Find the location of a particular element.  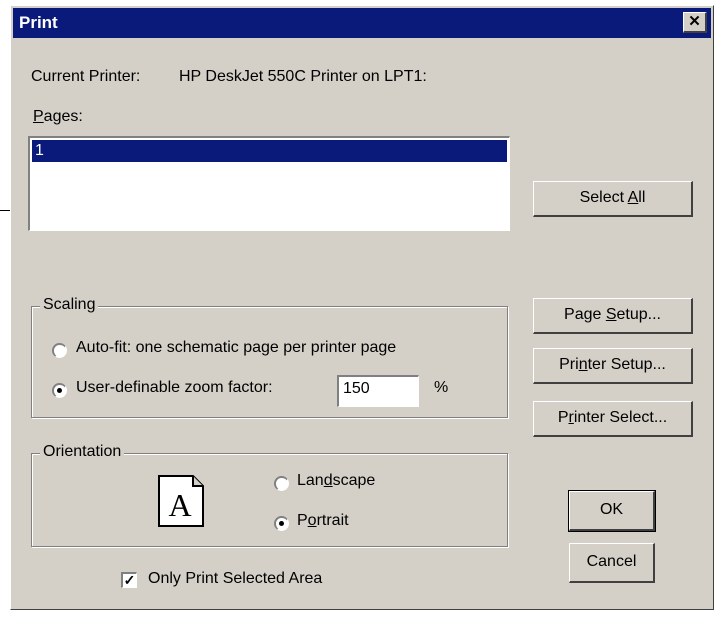

edge-mark is located at coordinates (5, 210).